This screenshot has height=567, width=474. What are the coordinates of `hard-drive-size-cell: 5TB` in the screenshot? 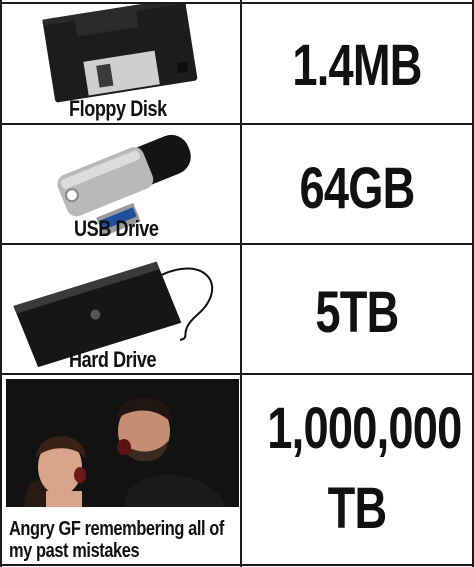 It's located at (357, 309).